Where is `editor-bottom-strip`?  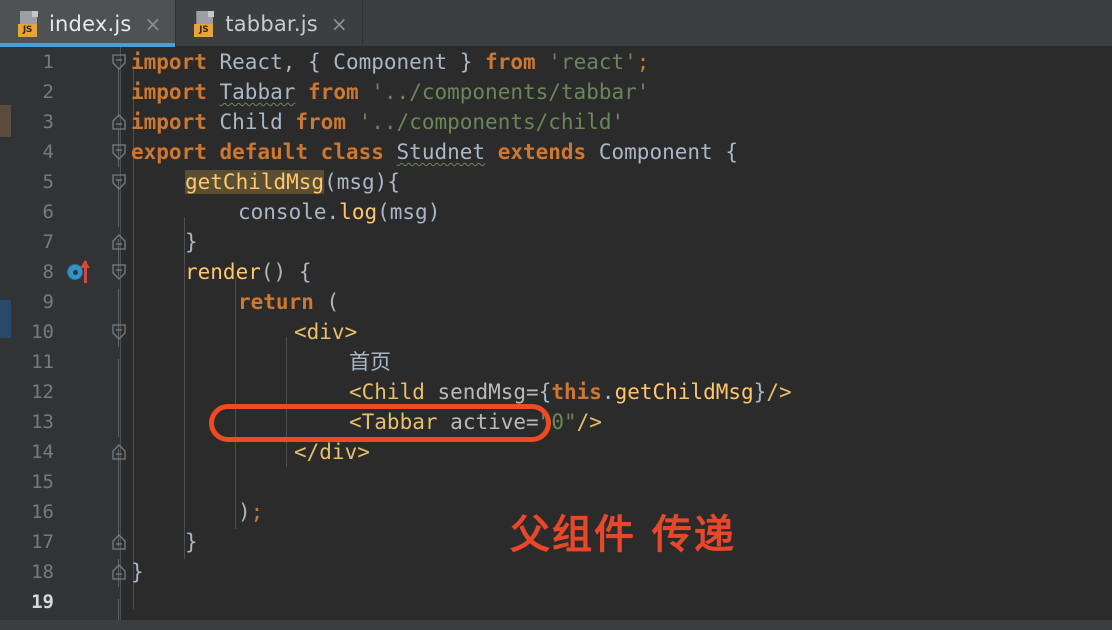 editor-bottom-strip is located at coordinates (556, 625).